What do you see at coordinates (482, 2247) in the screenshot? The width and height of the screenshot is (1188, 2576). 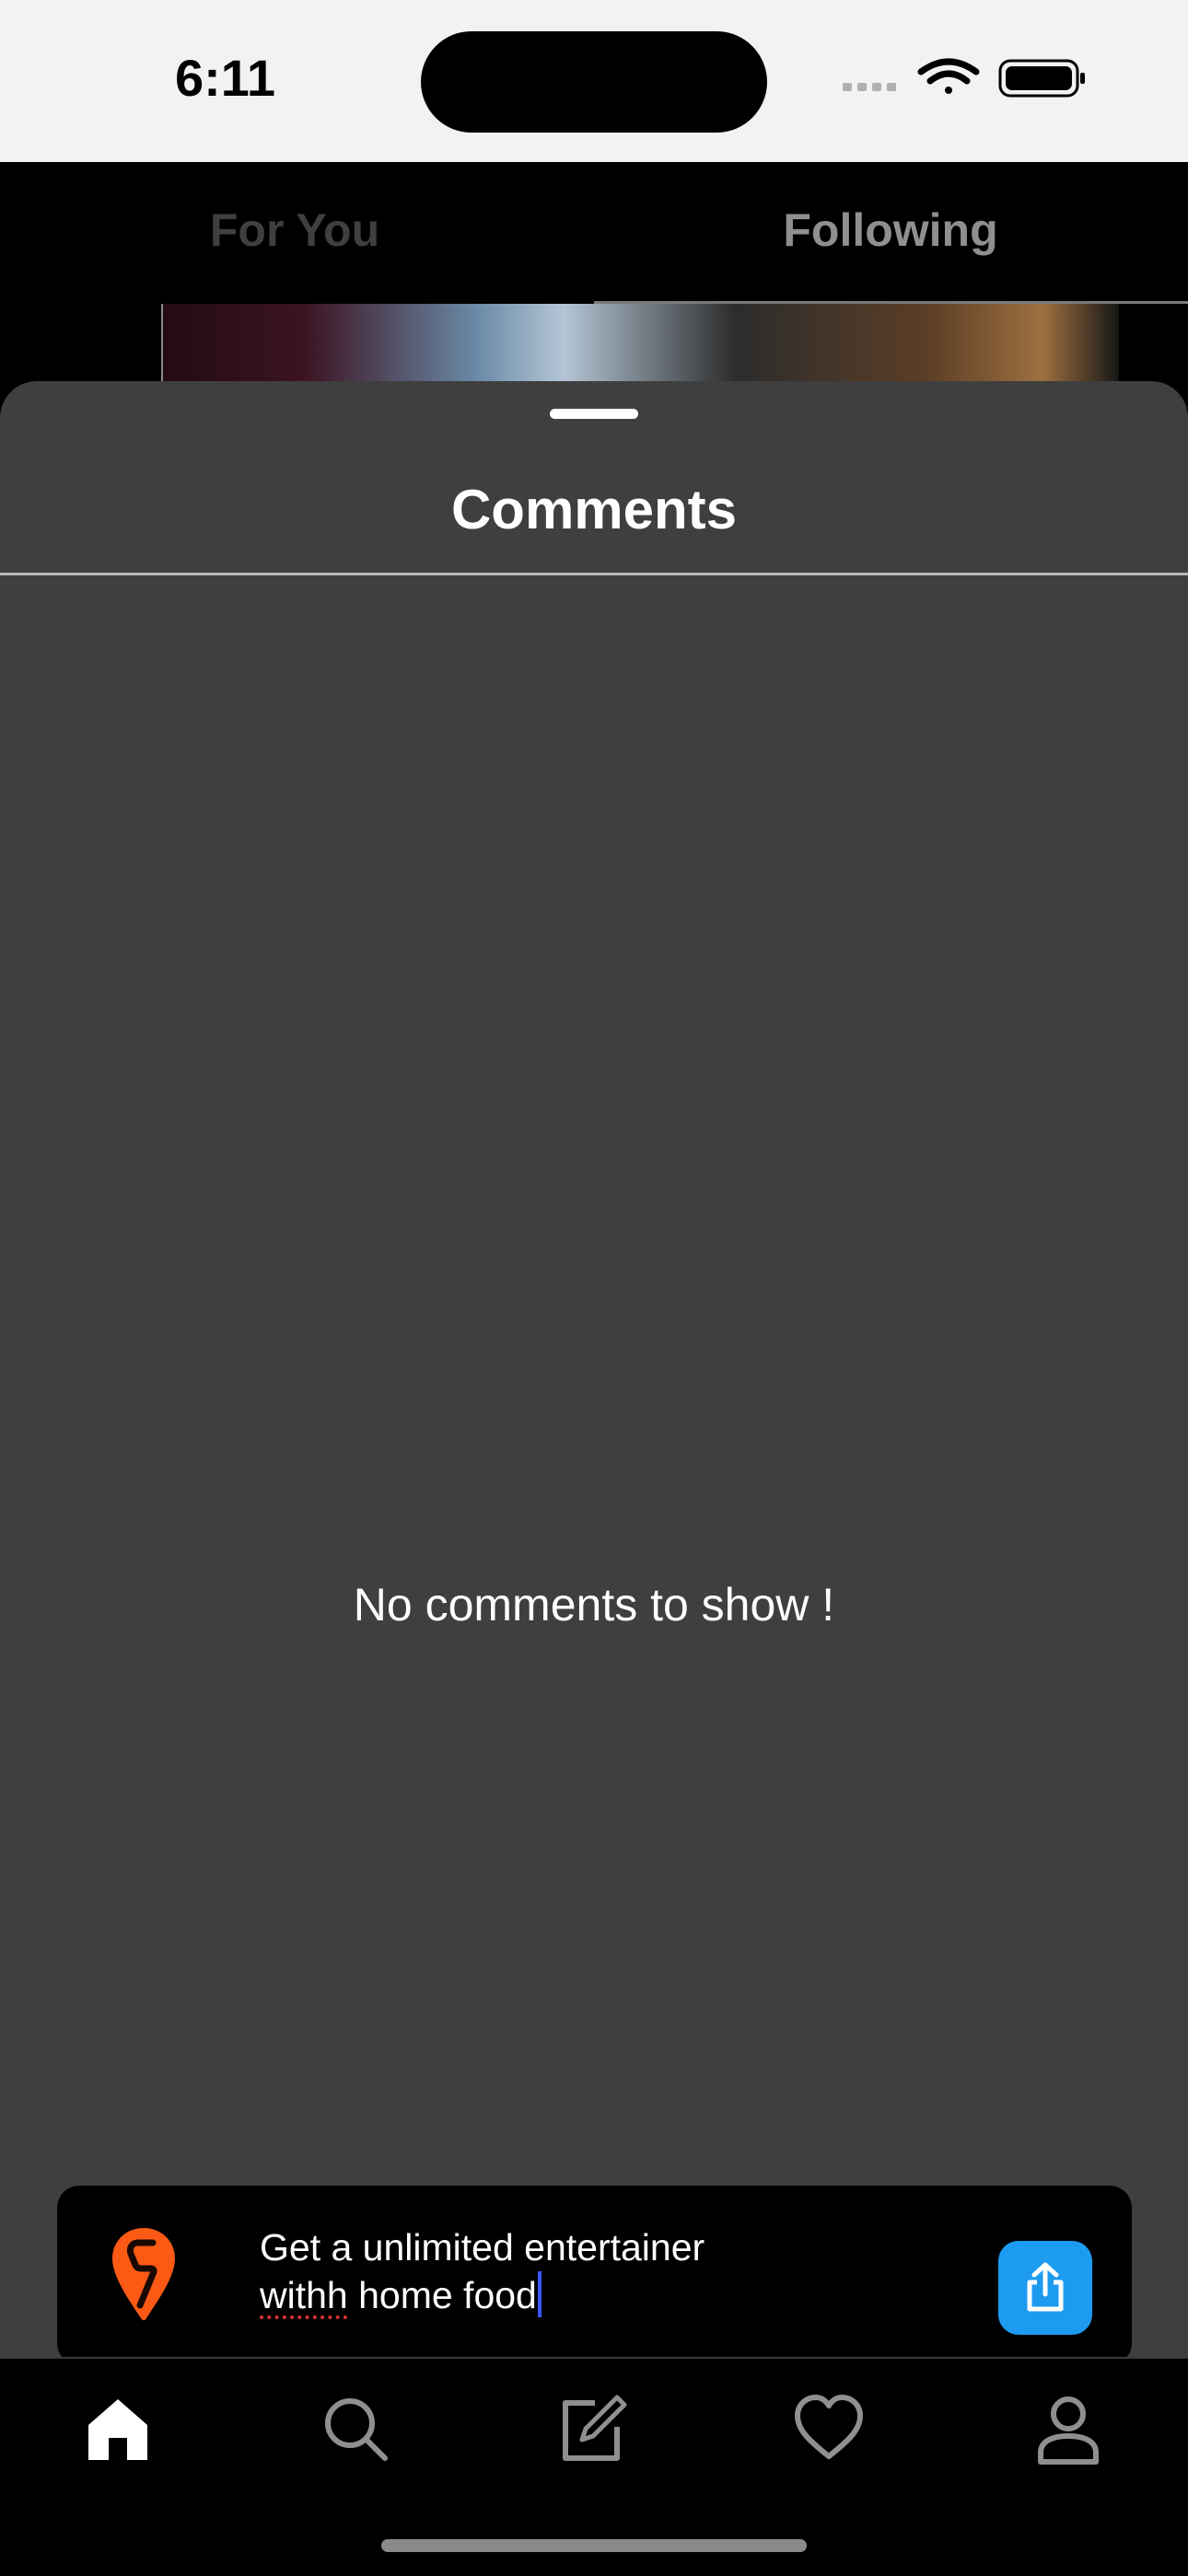 I see `comment-input-line1: Get a unlimited entertainer` at bounding box center [482, 2247].